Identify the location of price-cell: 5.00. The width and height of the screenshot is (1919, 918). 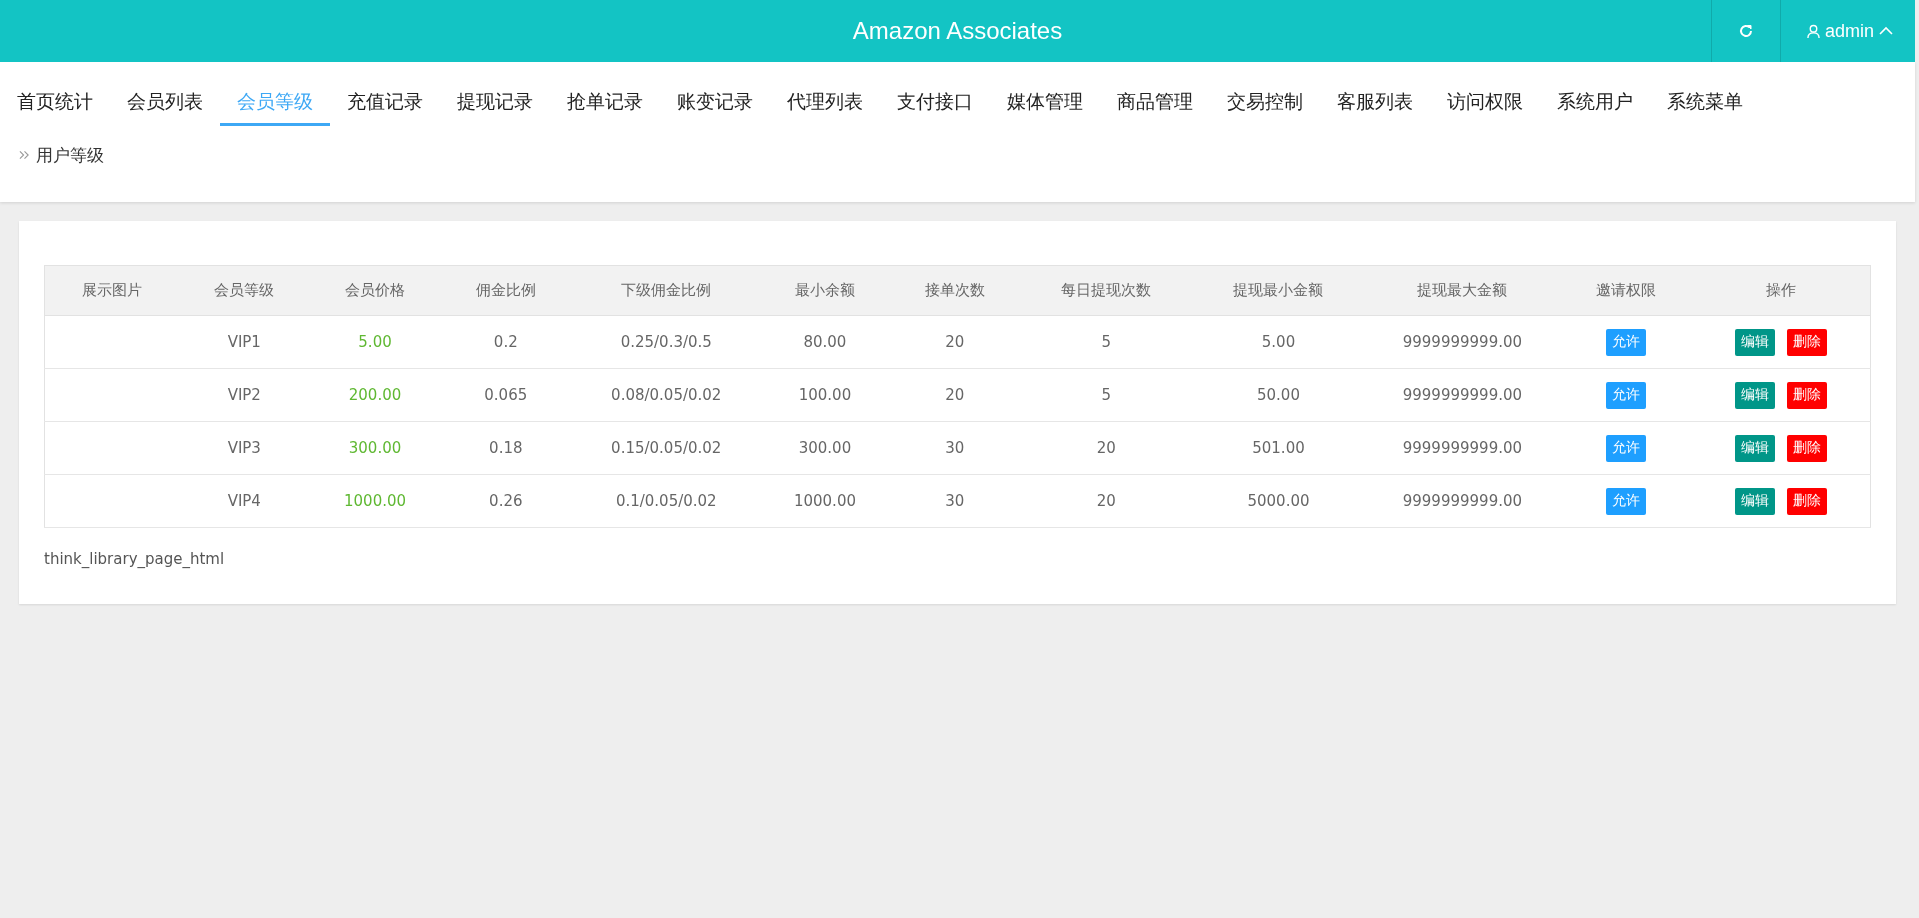
(375, 342).